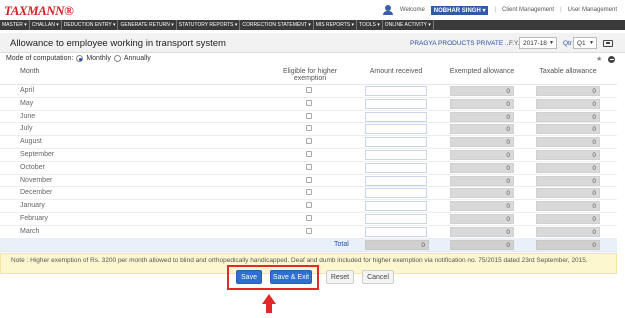 The height and width of the screenshot is (318, 625). What do you see at coordinates (528, 10) in the screenshot?
I see `client-management-link: Client Management` at bounding box center [528, 10].